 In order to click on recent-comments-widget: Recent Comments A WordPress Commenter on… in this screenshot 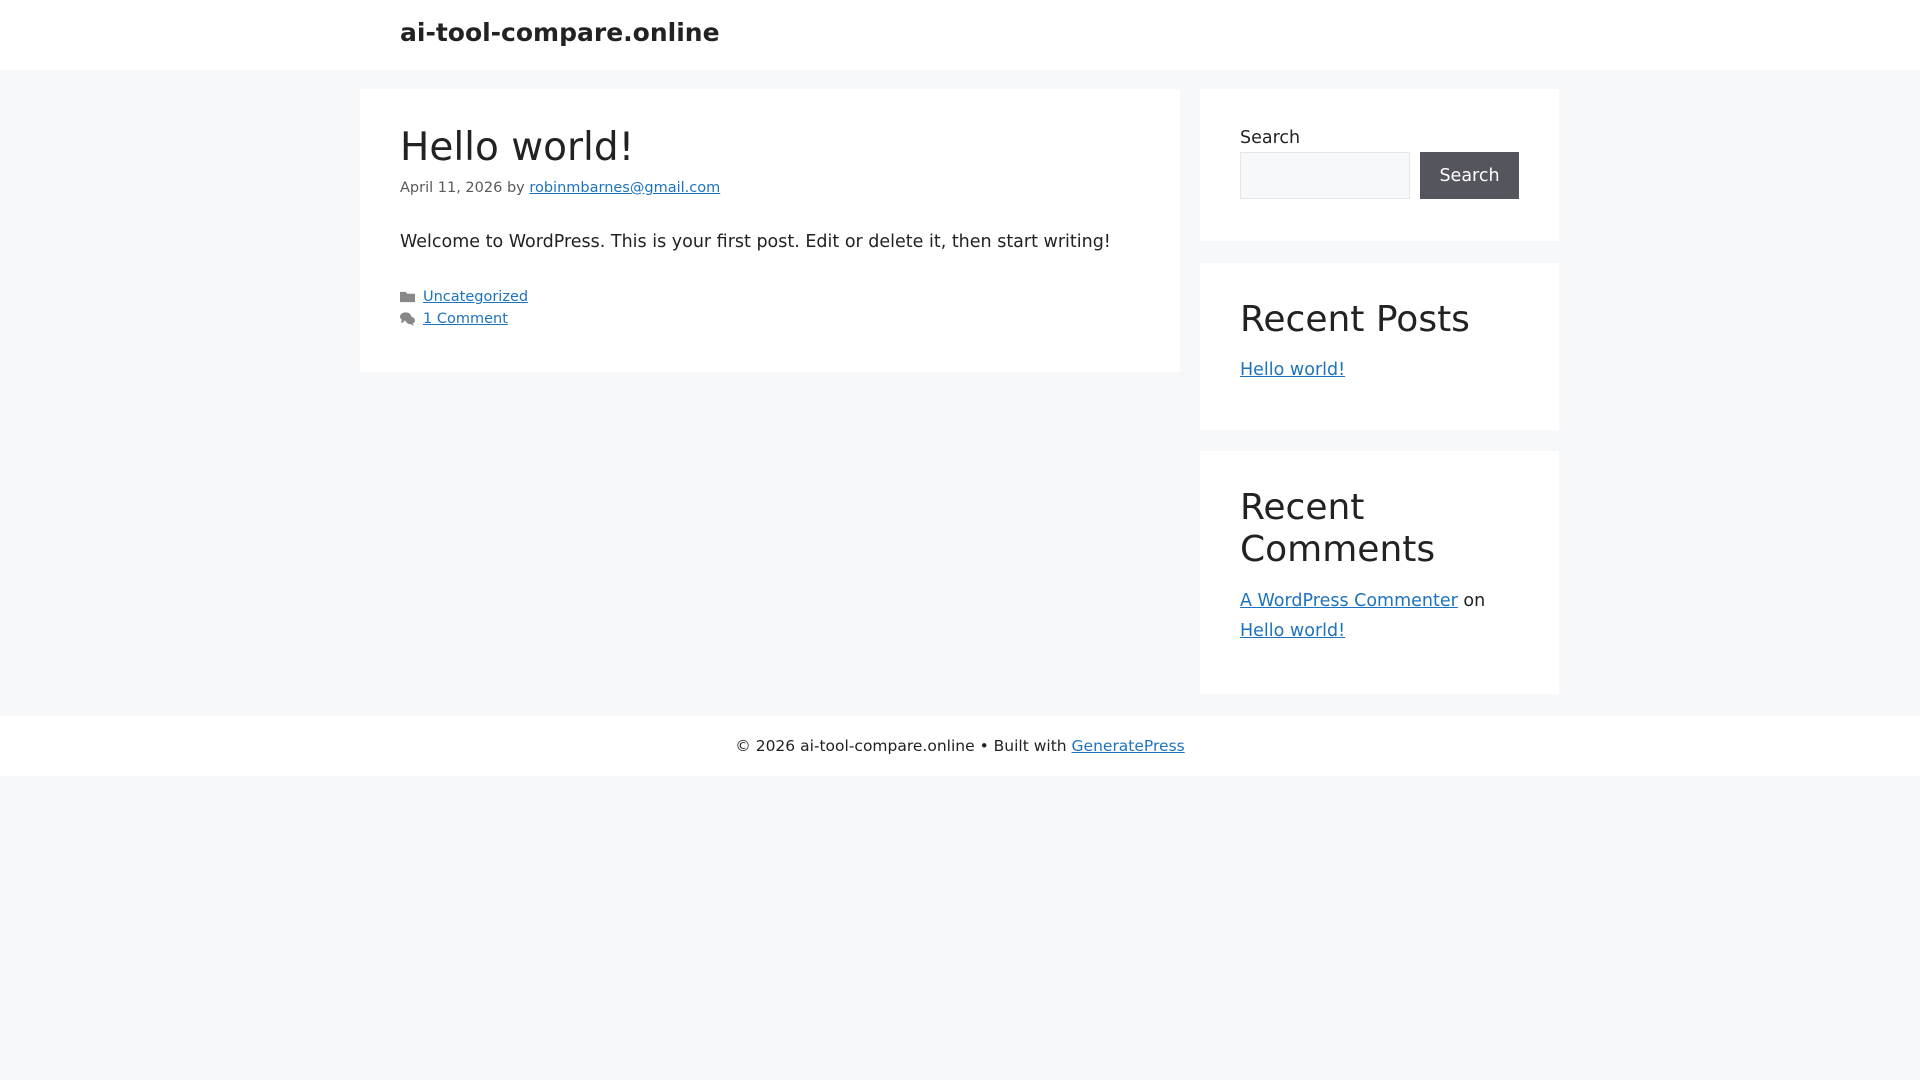, I will do `click(1379, 572)`.